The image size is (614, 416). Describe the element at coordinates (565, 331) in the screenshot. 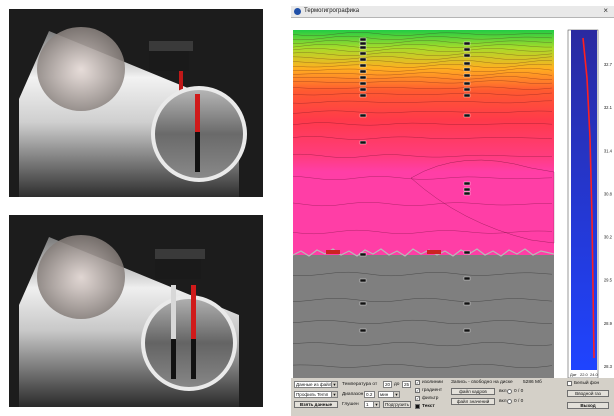

I see `side-scale-label: 11` at that location.